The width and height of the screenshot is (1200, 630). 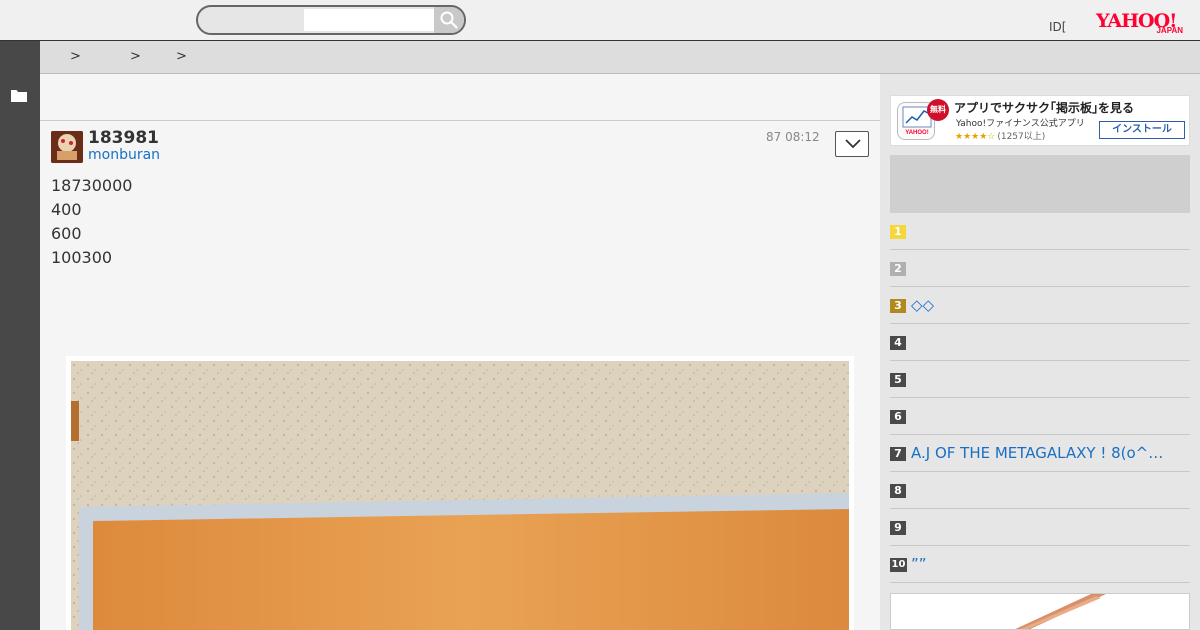 I want to click on logo-sub: JAPAN, so click(x=1169, y=30).